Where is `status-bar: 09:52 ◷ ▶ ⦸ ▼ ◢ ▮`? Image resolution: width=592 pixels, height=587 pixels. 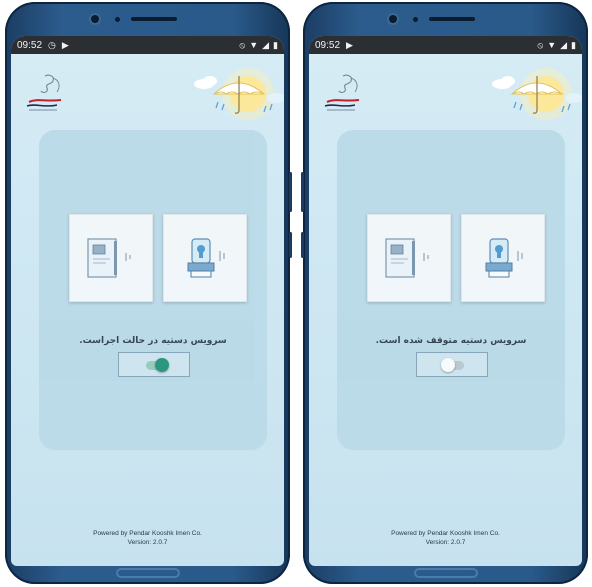
status-bar: 09:52 ◷ ▶ ⦸ ▼ ◢ ▮ is located at coordinates (147, 45).